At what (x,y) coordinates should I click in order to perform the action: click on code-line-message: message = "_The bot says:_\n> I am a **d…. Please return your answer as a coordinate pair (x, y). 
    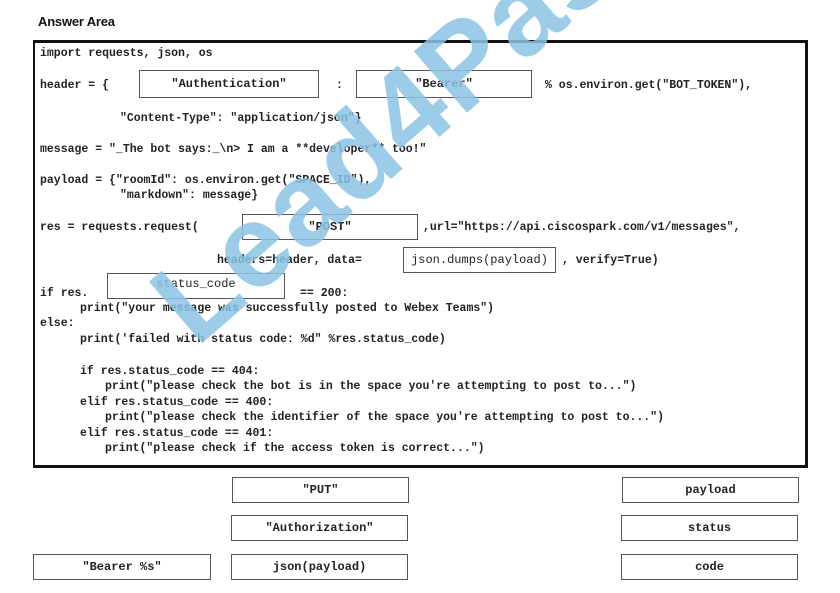
    Looking at the image, I should click on (233, 149).